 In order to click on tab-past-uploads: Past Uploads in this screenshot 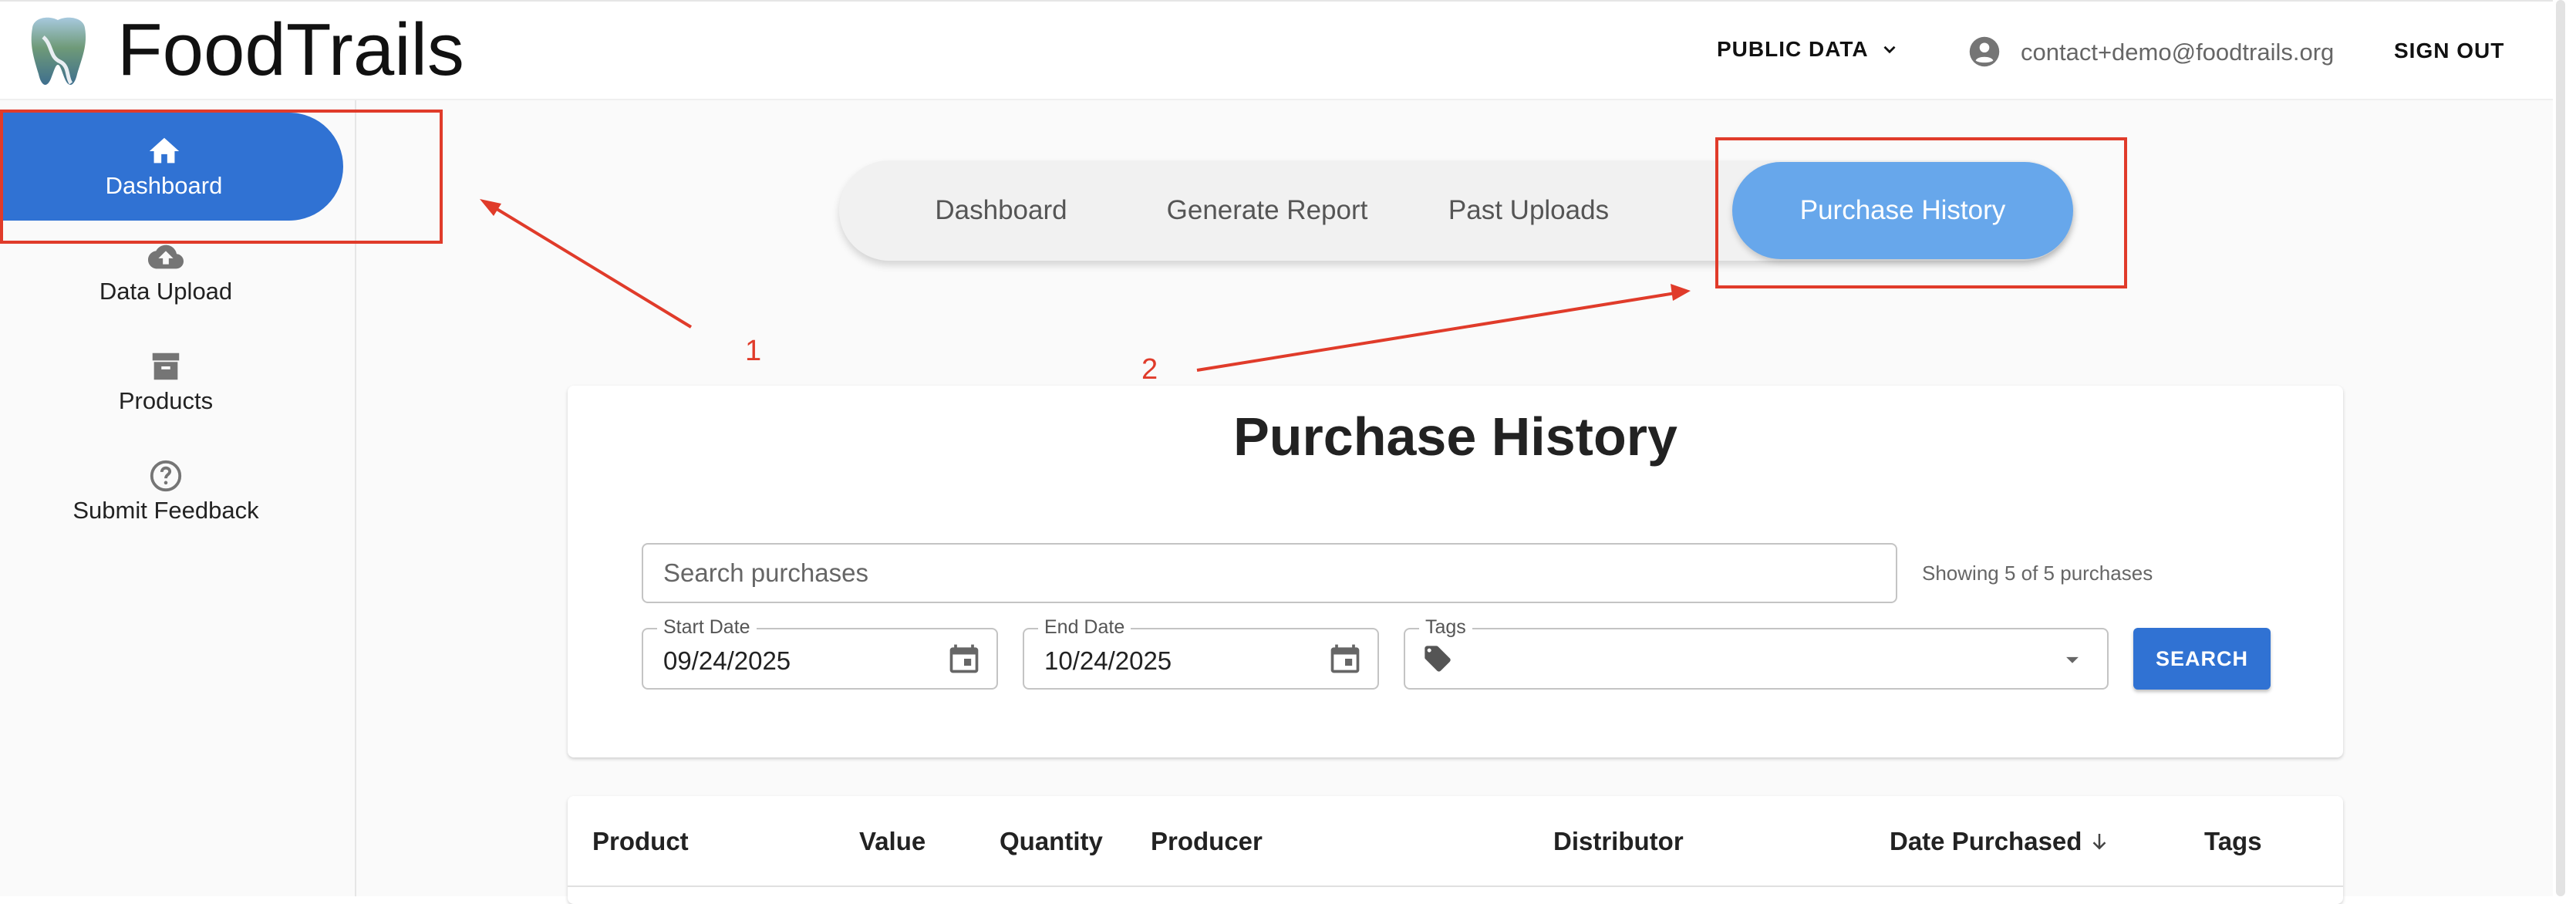, I will do `click(1528, 210)`.